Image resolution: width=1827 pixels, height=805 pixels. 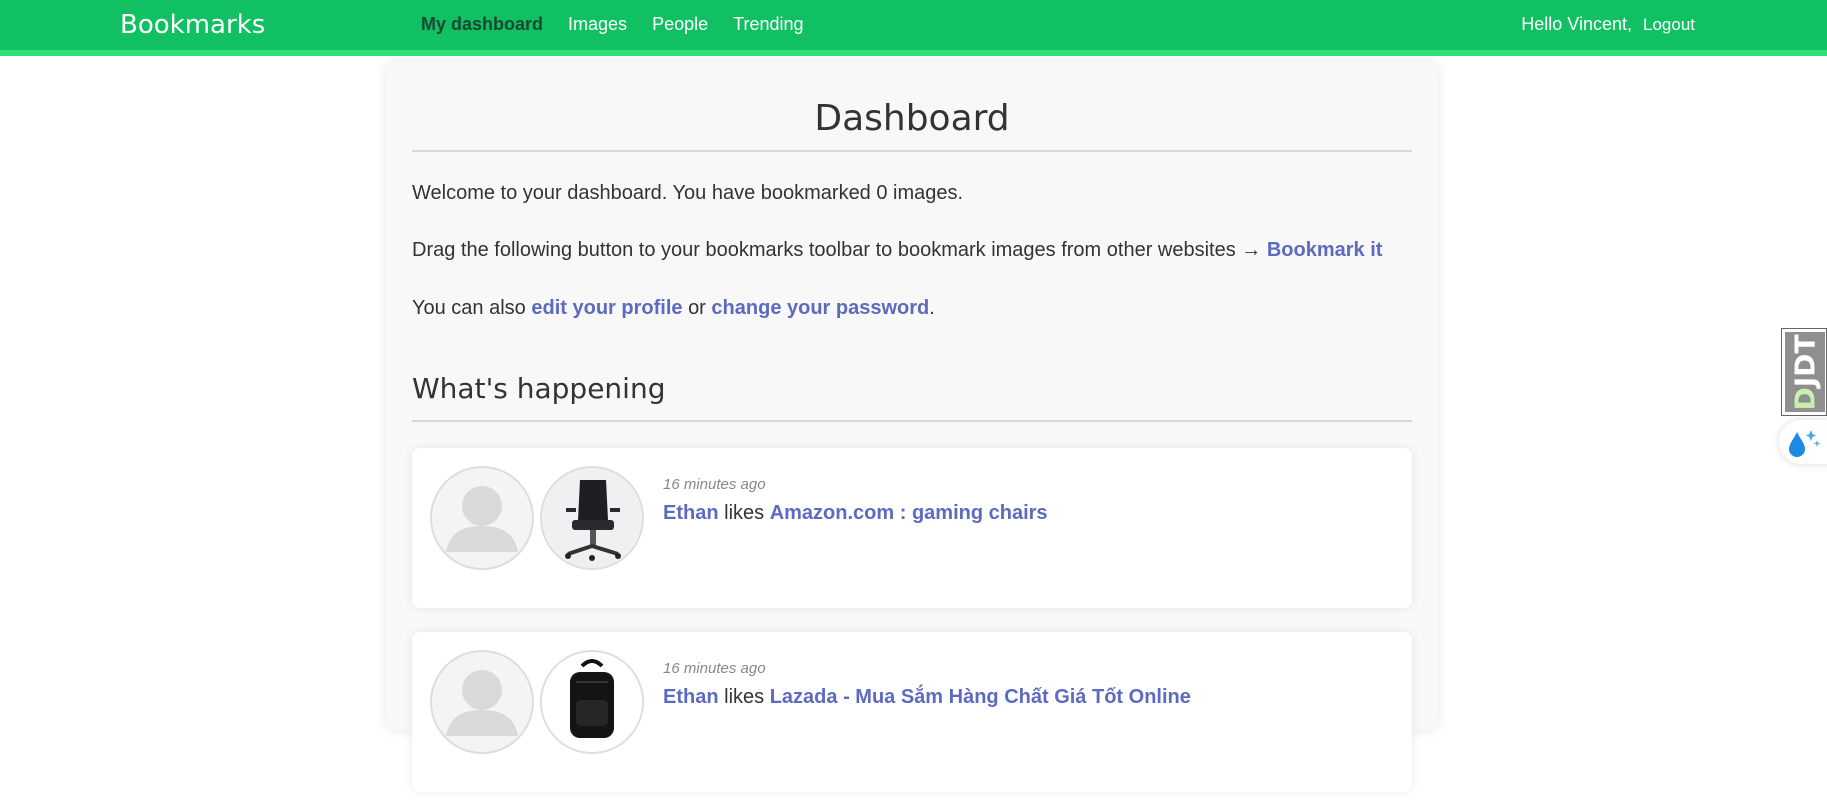 I want to click on gaming-chair-thumbnail, so click(x=592, y=518).